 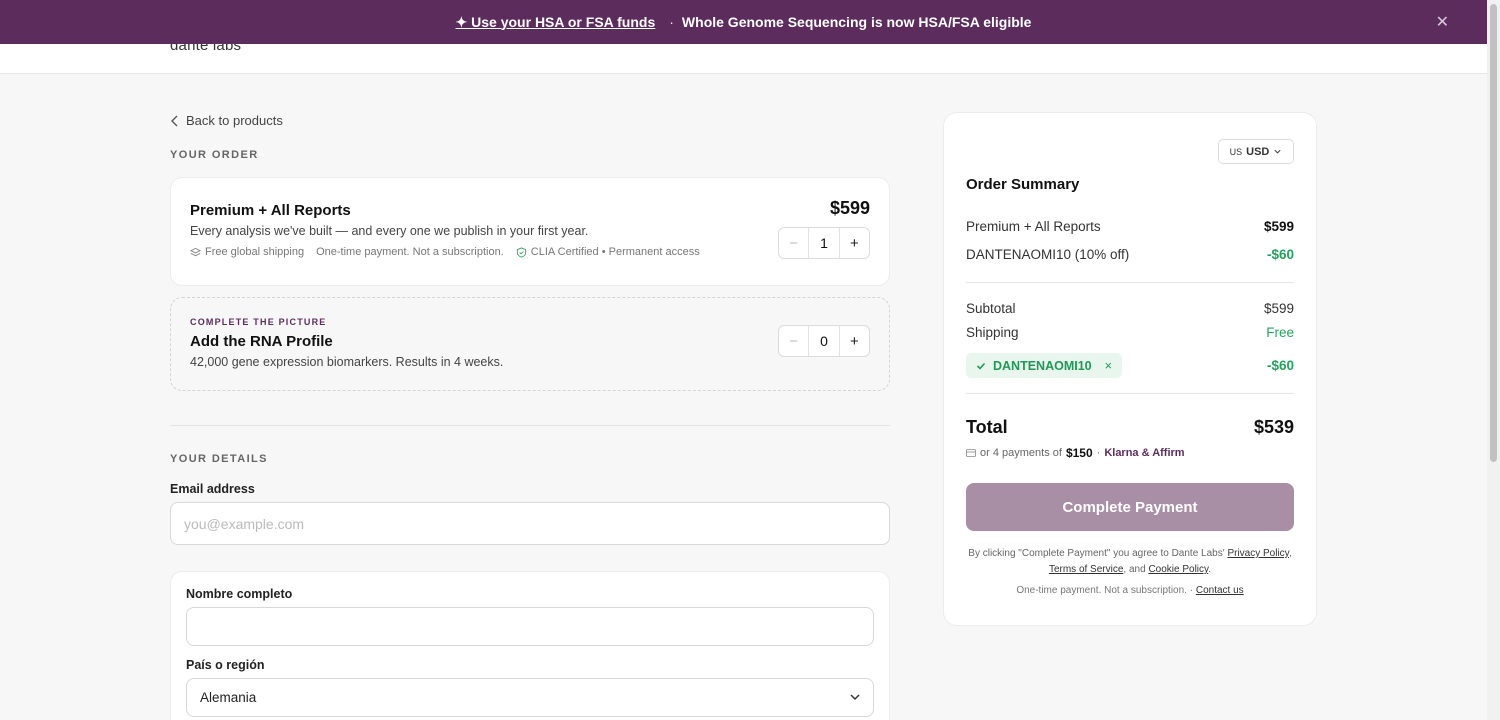 What do you see at coordinates (1086, 569) in the screenshot?
I see `terms-of-service-link: Terms of Service` at bounding box center [1086, 569].